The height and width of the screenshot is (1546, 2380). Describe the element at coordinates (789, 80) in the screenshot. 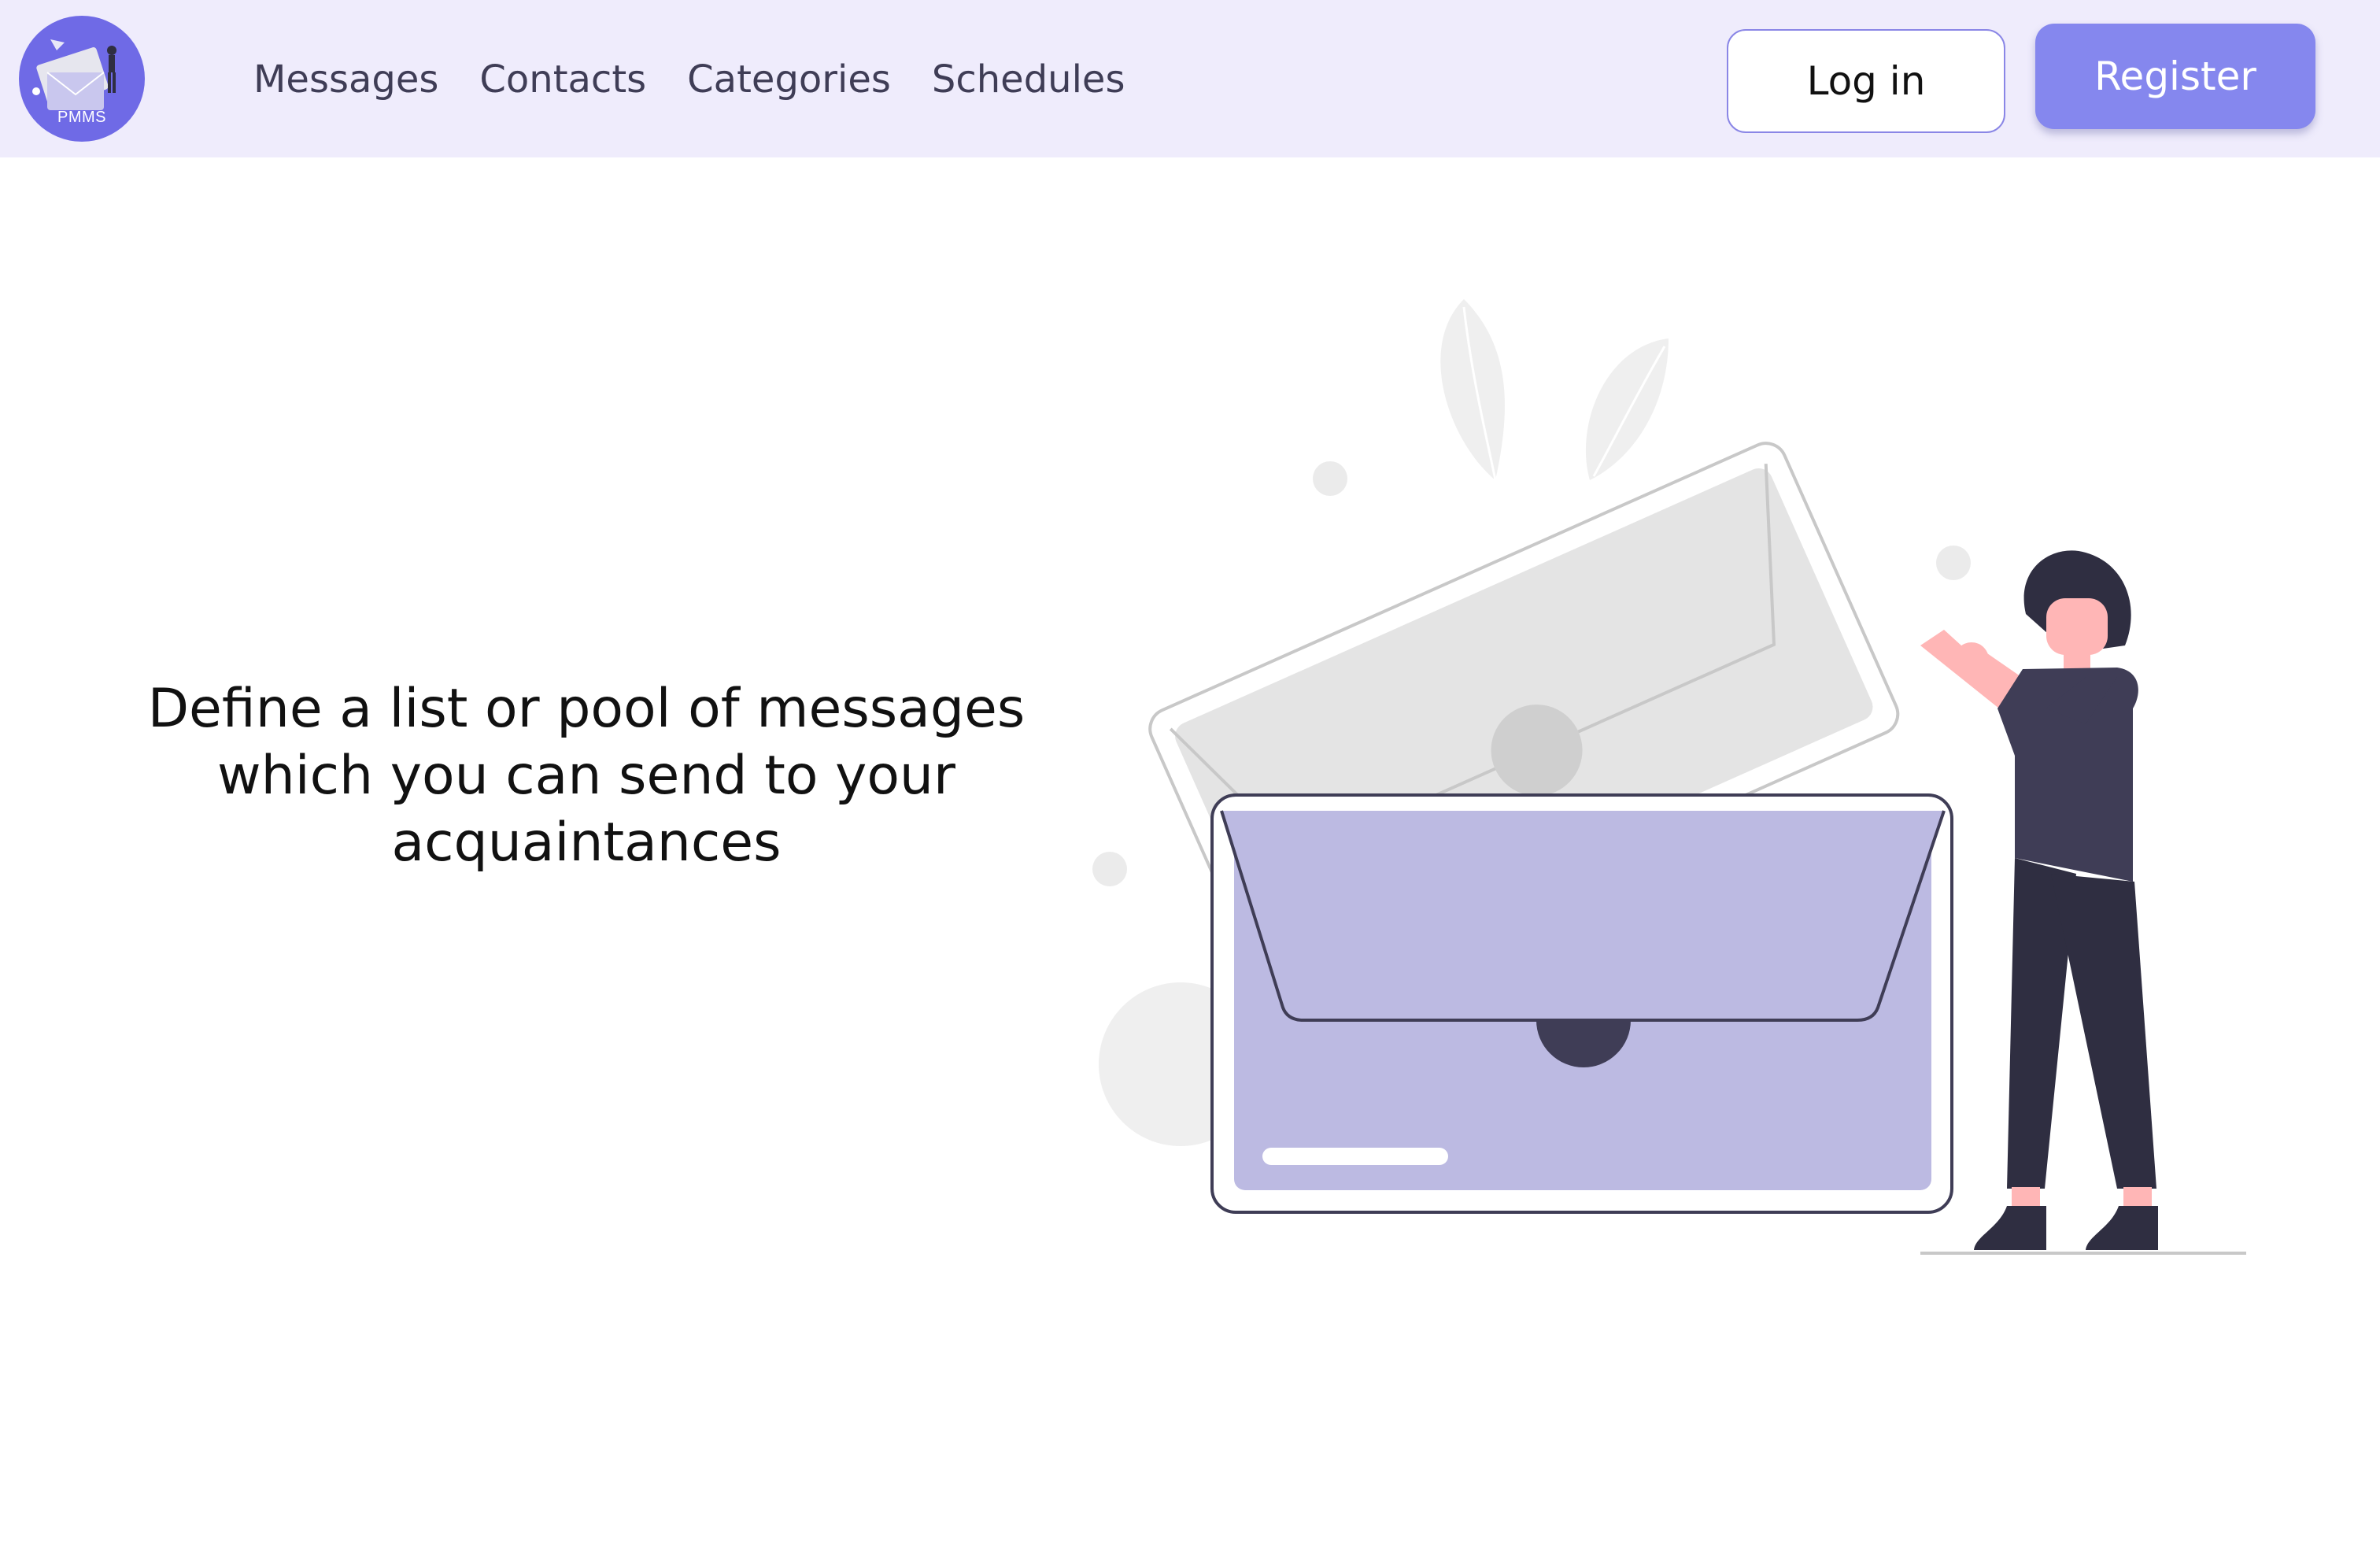

I see `nav-categories: Categories` at that location.